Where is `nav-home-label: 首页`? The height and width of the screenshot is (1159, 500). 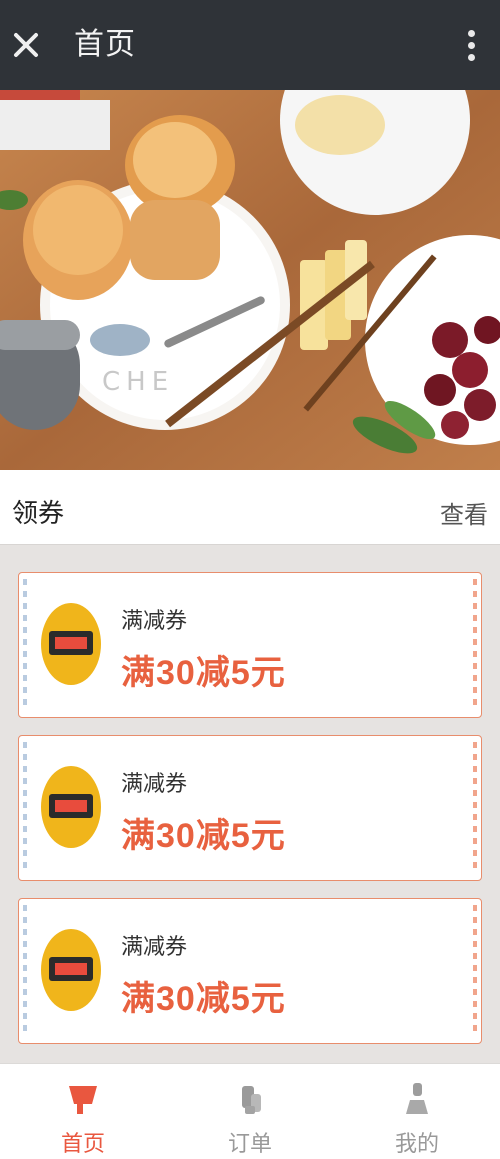 nav-home-label: 首页 is located at coordinates (82, 1143).